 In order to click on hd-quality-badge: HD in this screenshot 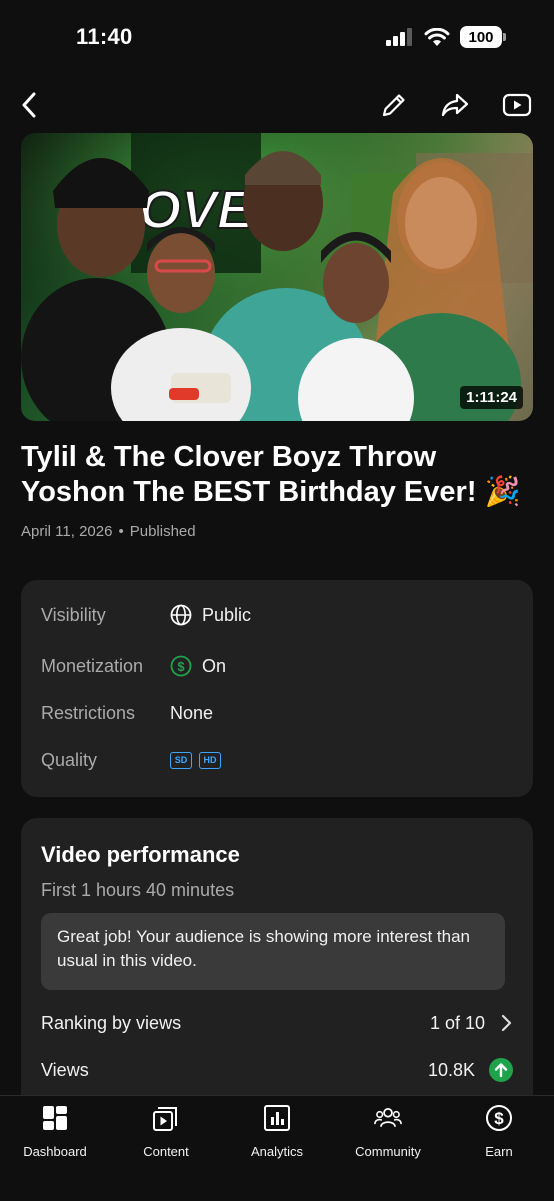, I will do `click(210, 760)`.